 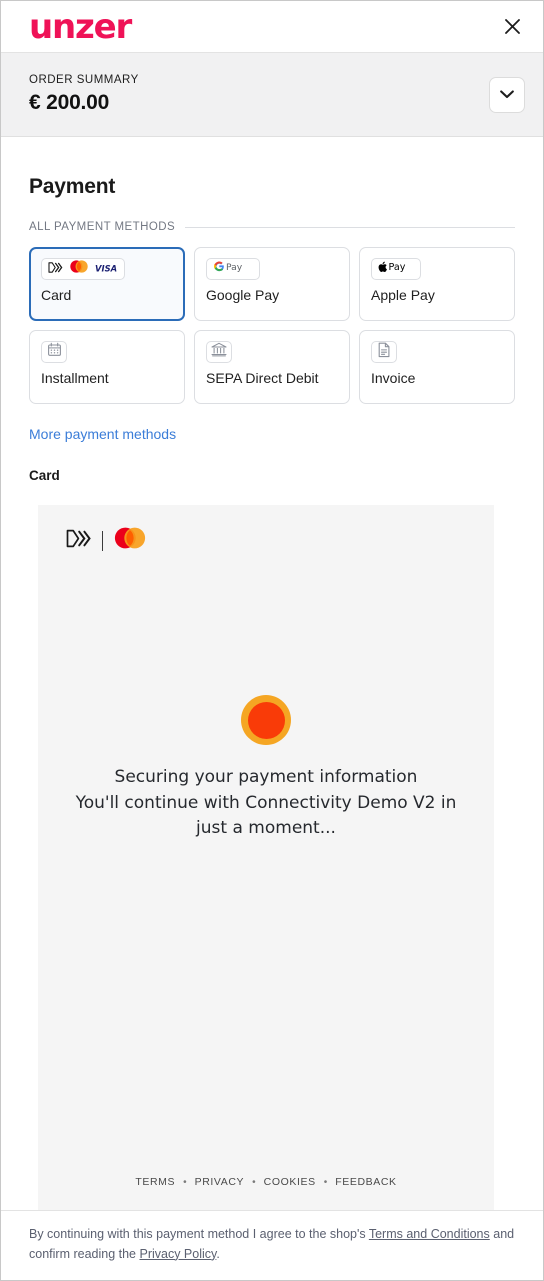 I want to click on order-total-amount: € 200.00, so click(x=69, y=102).